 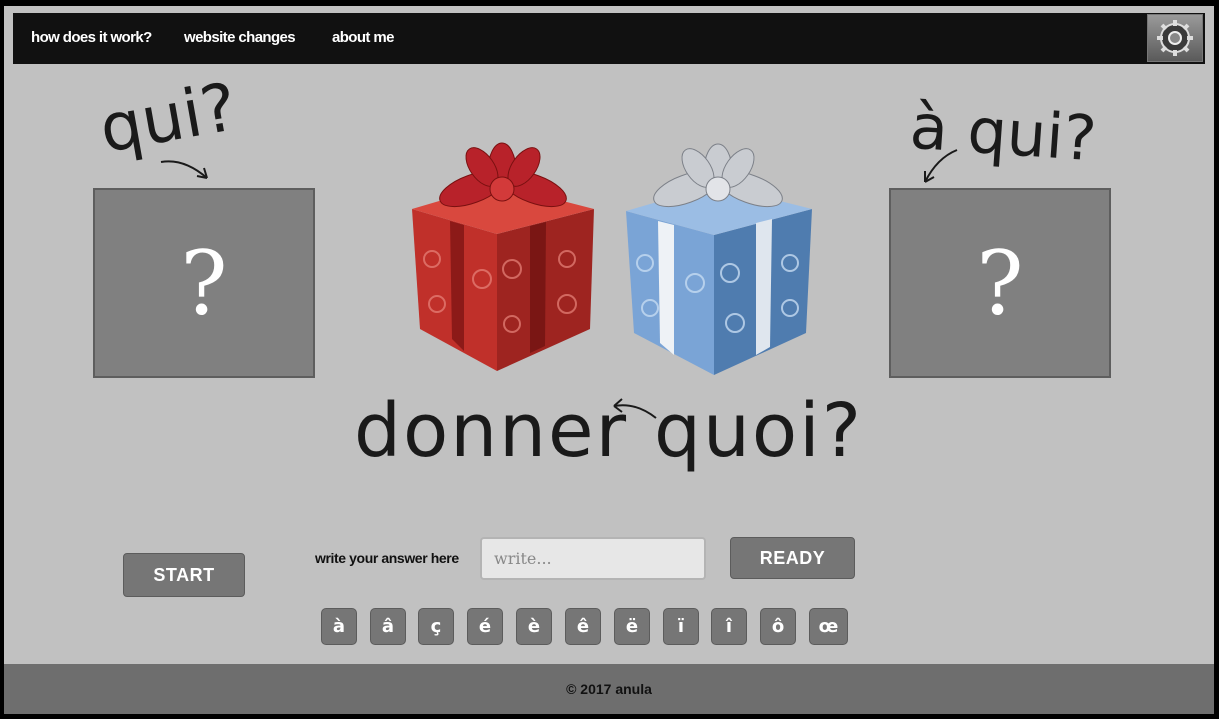 What do you see at coordinates (792, 558) in the screenshot?
I see `ready-button: READY` at bounding box center [792, 558].